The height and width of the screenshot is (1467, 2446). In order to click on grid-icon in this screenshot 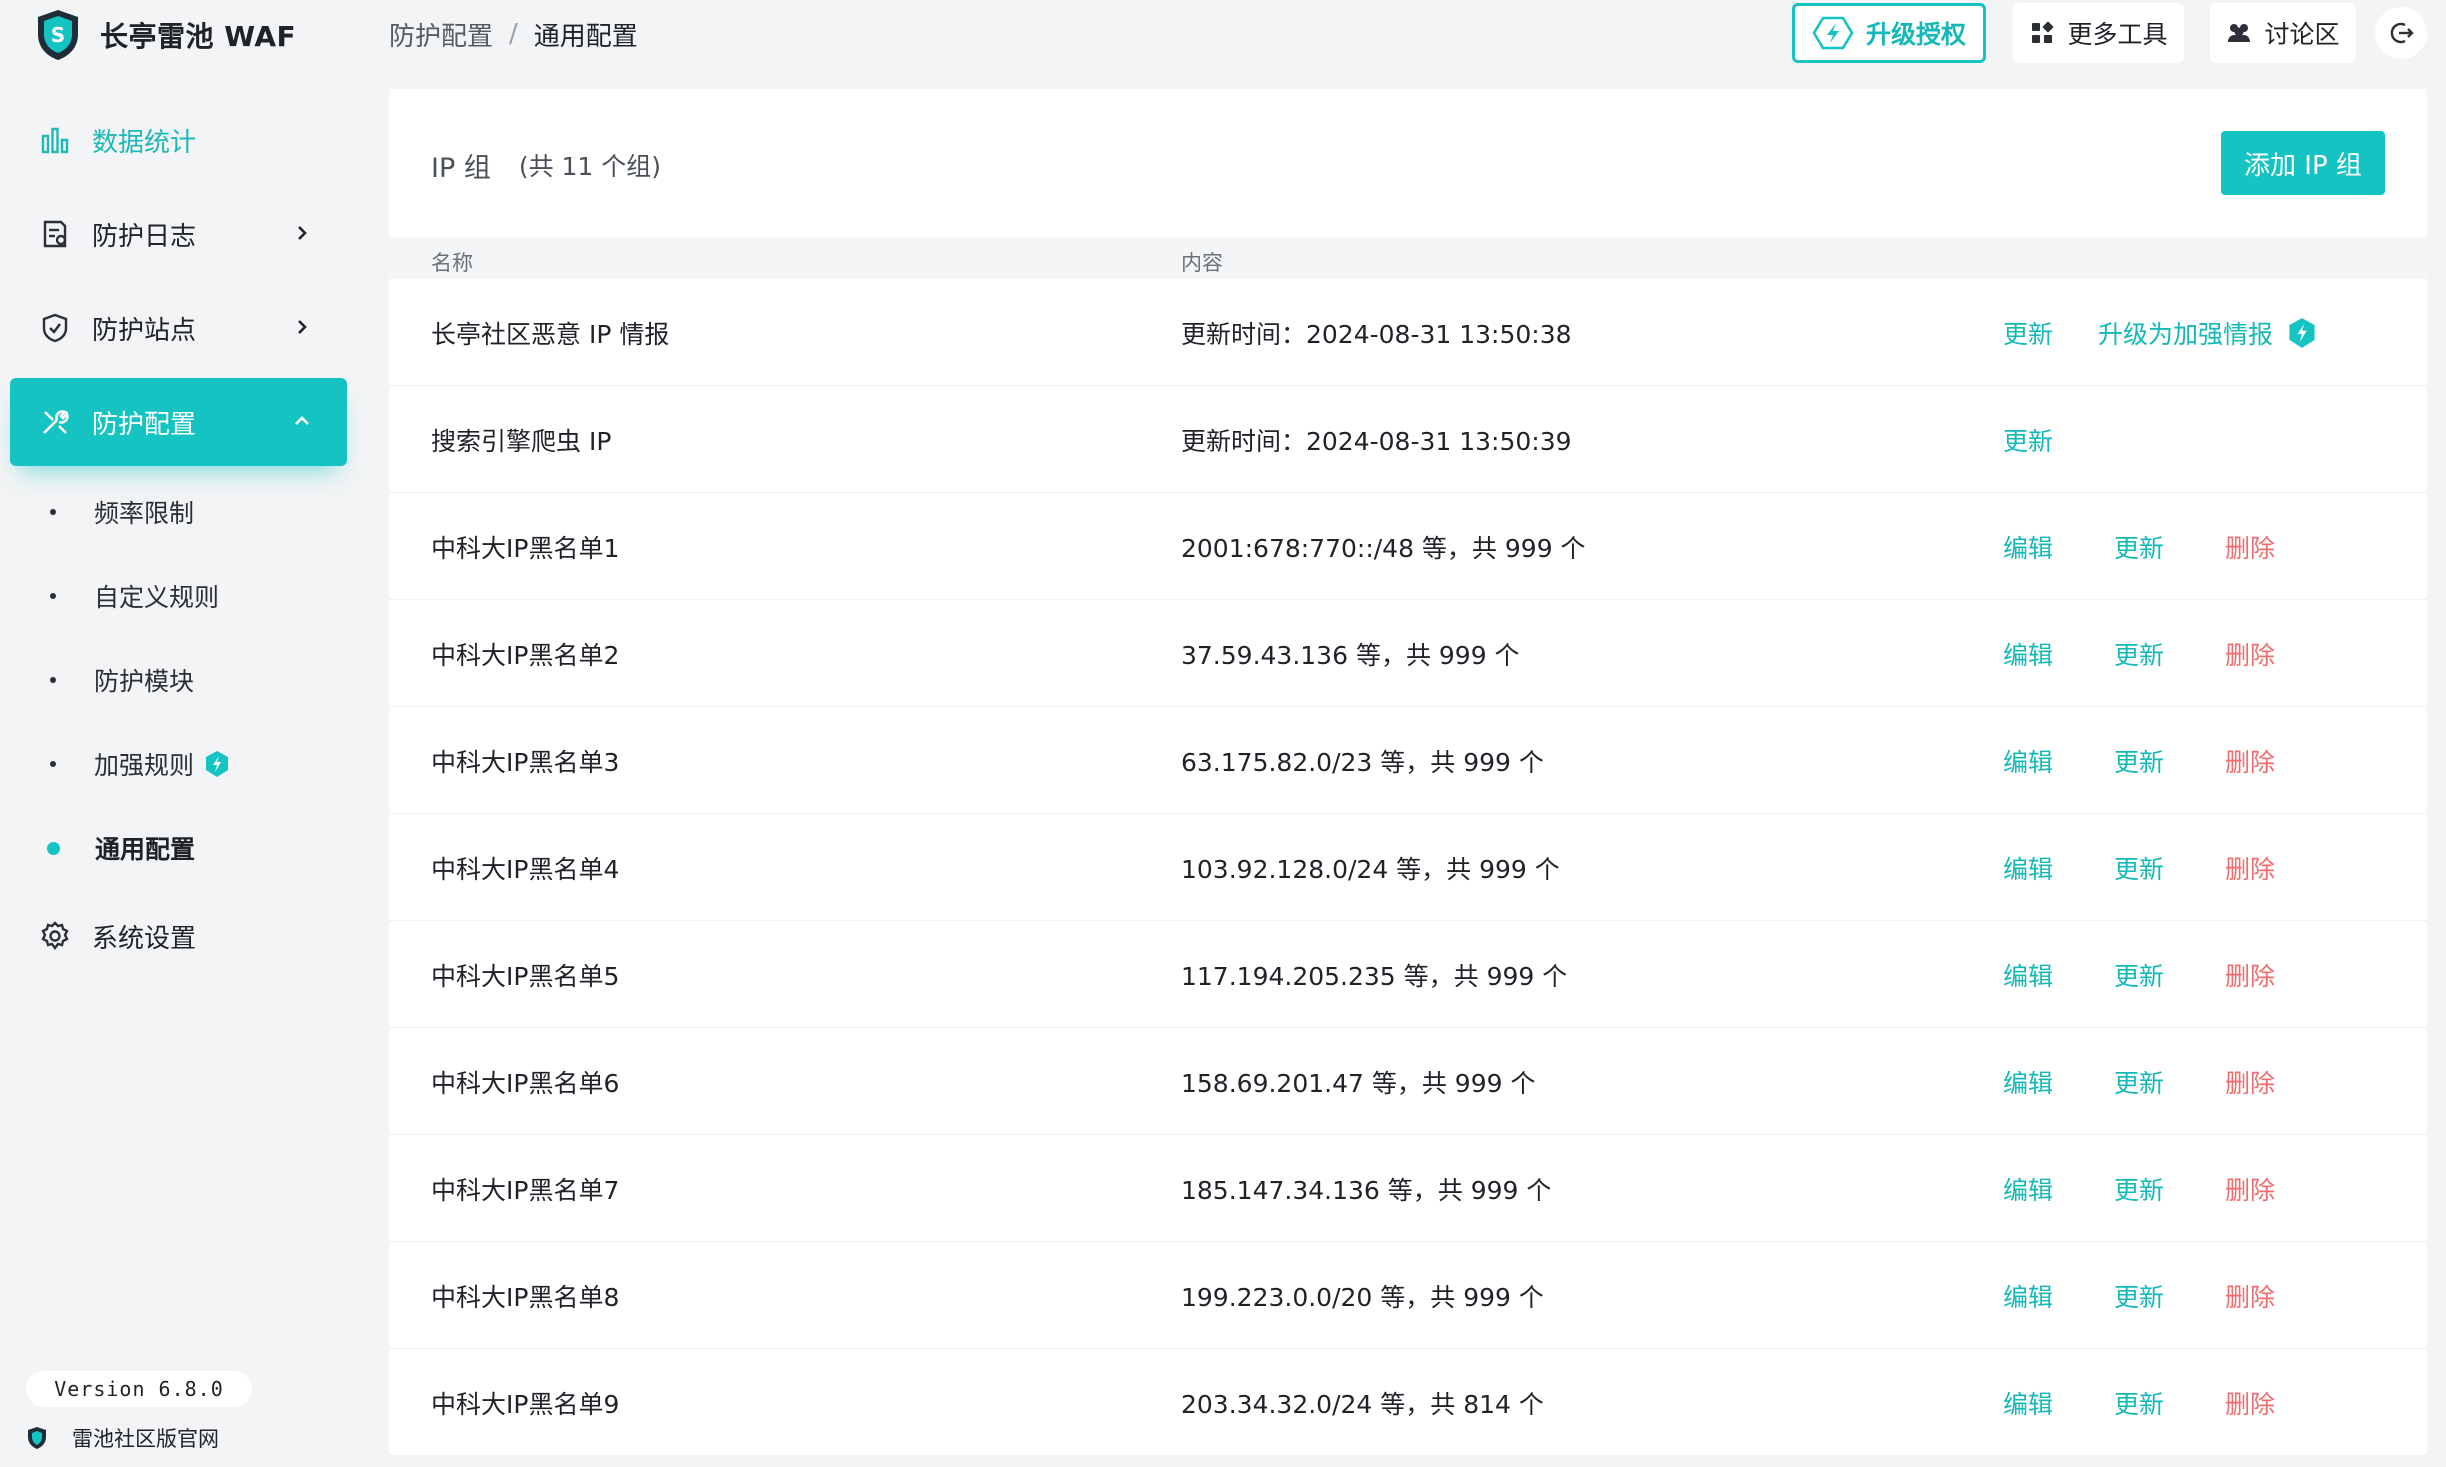, I will do `click(2043, 32)`.